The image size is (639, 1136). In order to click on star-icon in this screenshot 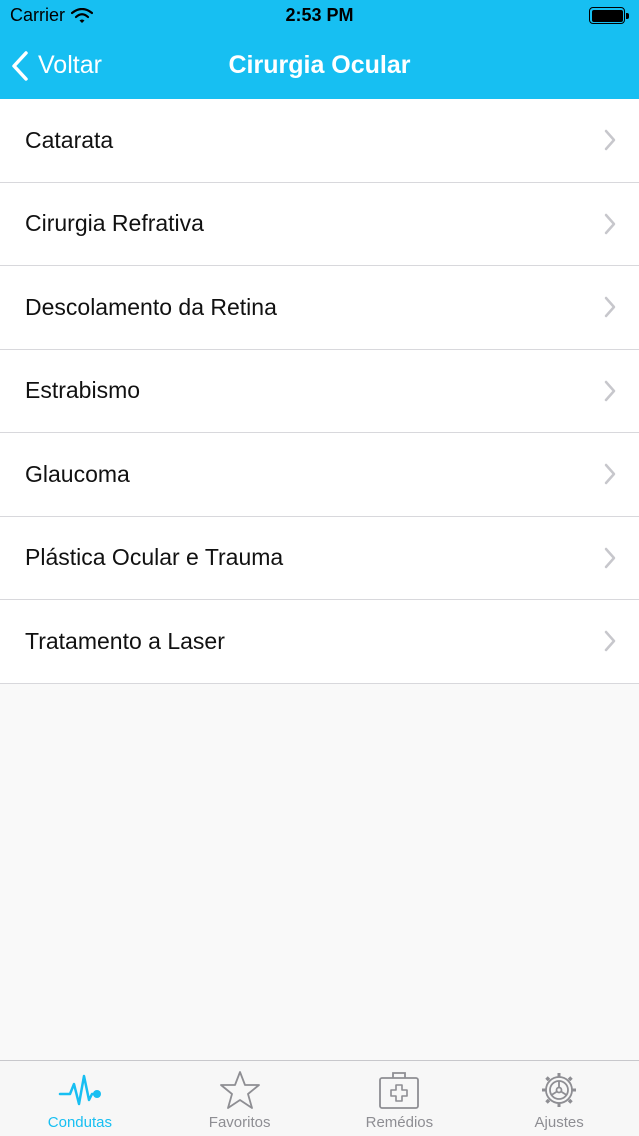, I will do `click(239, 1090)`.